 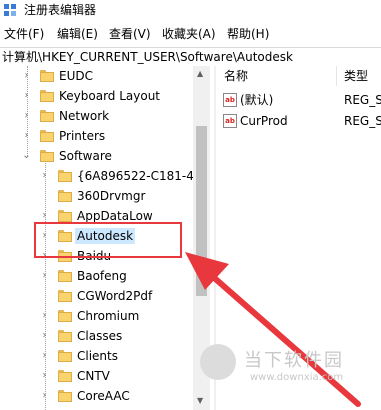 I want to click on column-divider, so click(x=336, y=76).